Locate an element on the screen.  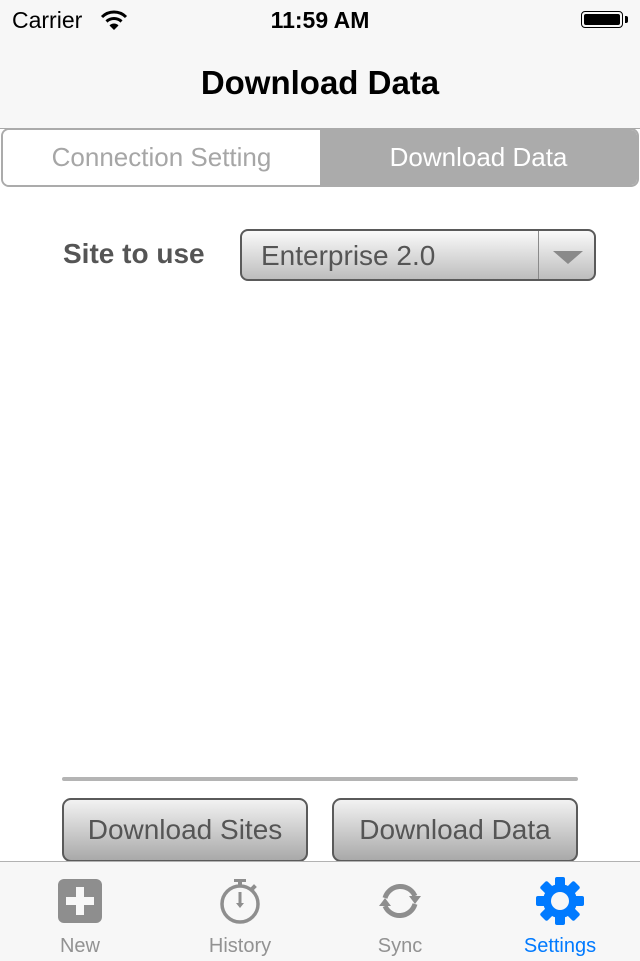
dropdown-divider is located at coordinates (538, 255).